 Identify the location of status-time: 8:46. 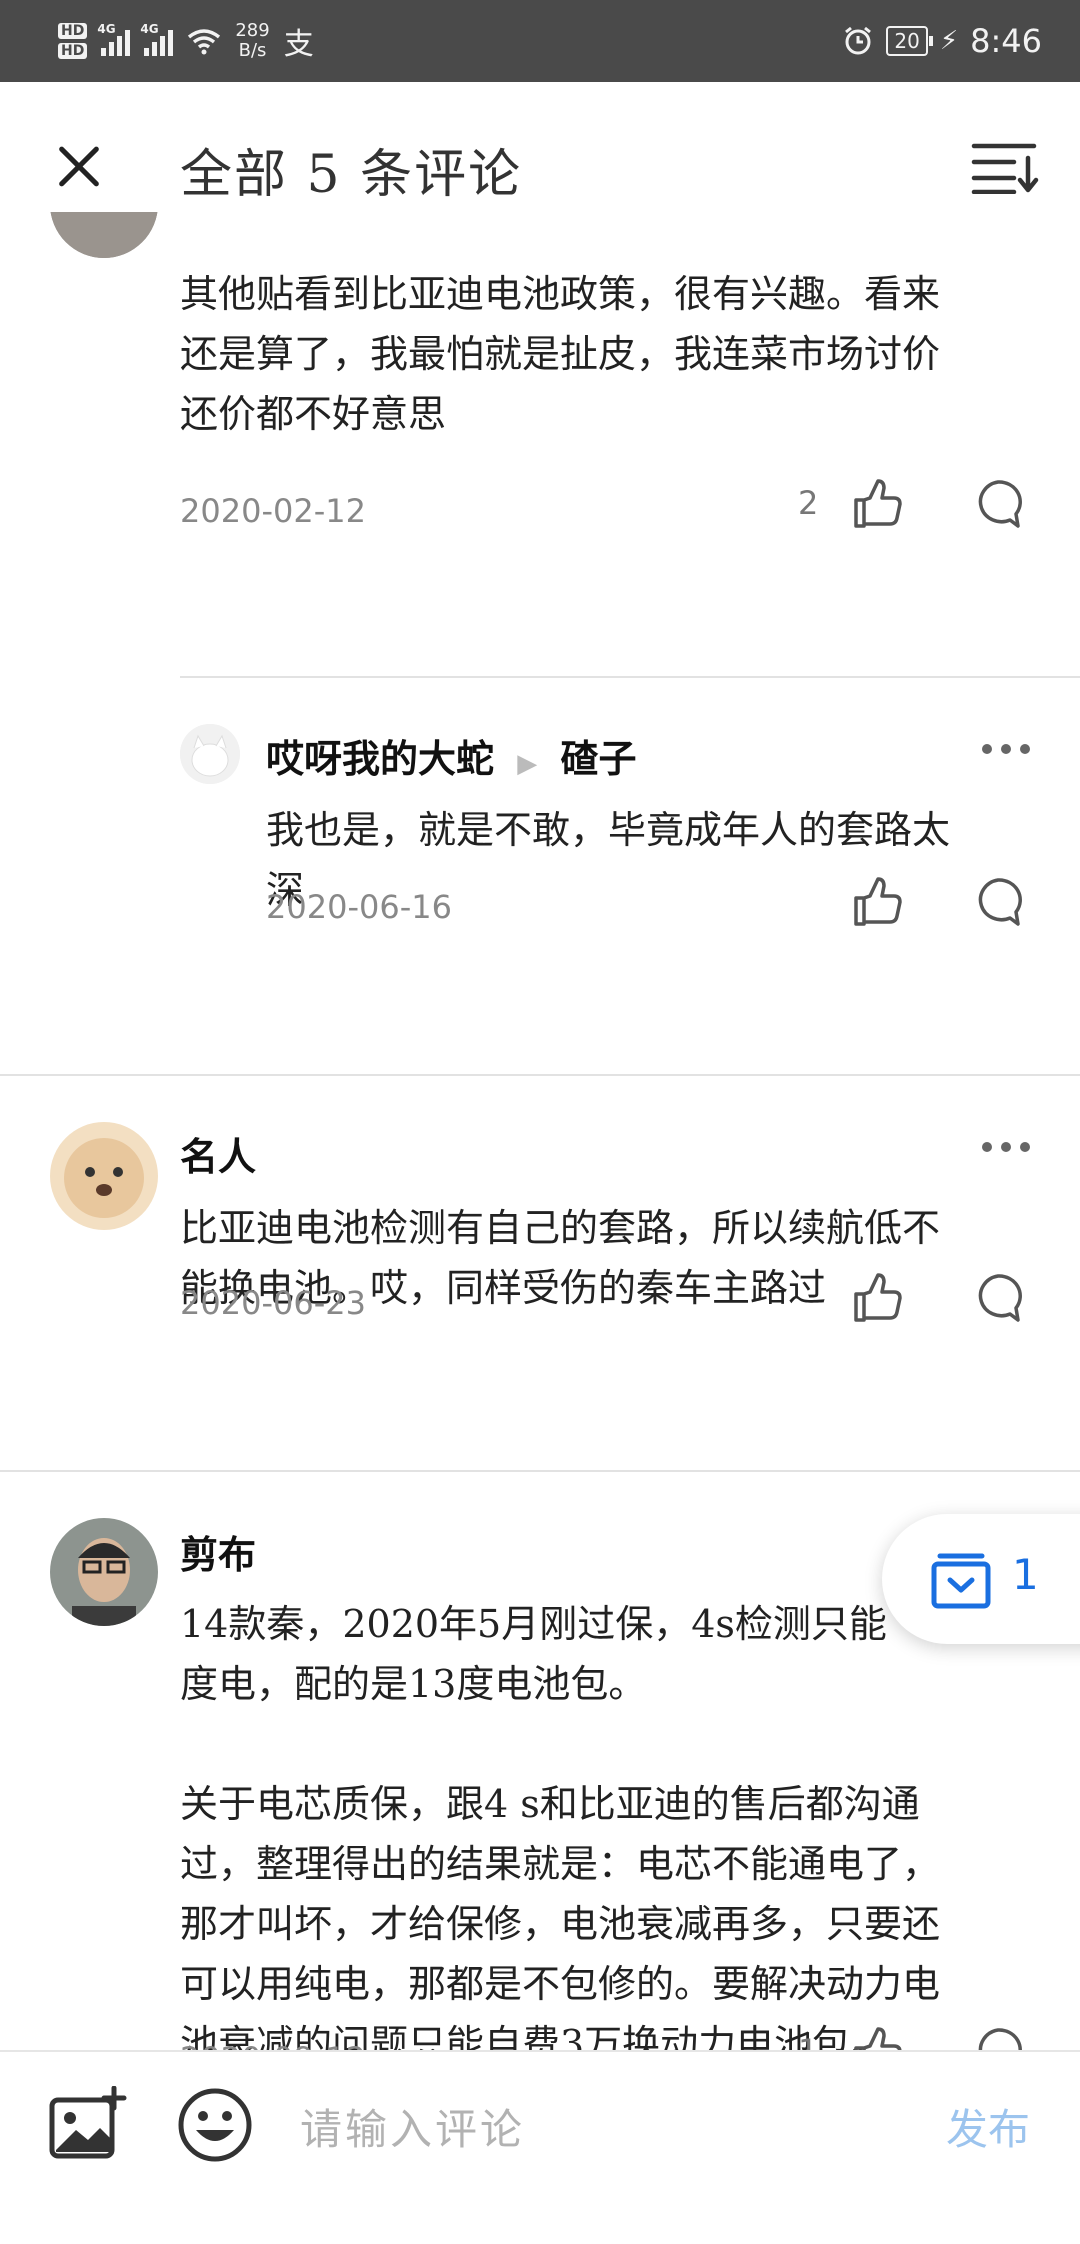
(1006, 41).